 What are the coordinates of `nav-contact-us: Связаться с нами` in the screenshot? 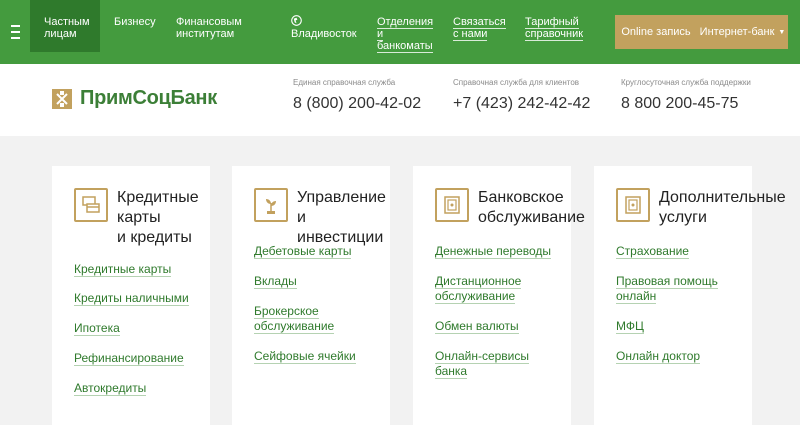 It's located at (479, 28).